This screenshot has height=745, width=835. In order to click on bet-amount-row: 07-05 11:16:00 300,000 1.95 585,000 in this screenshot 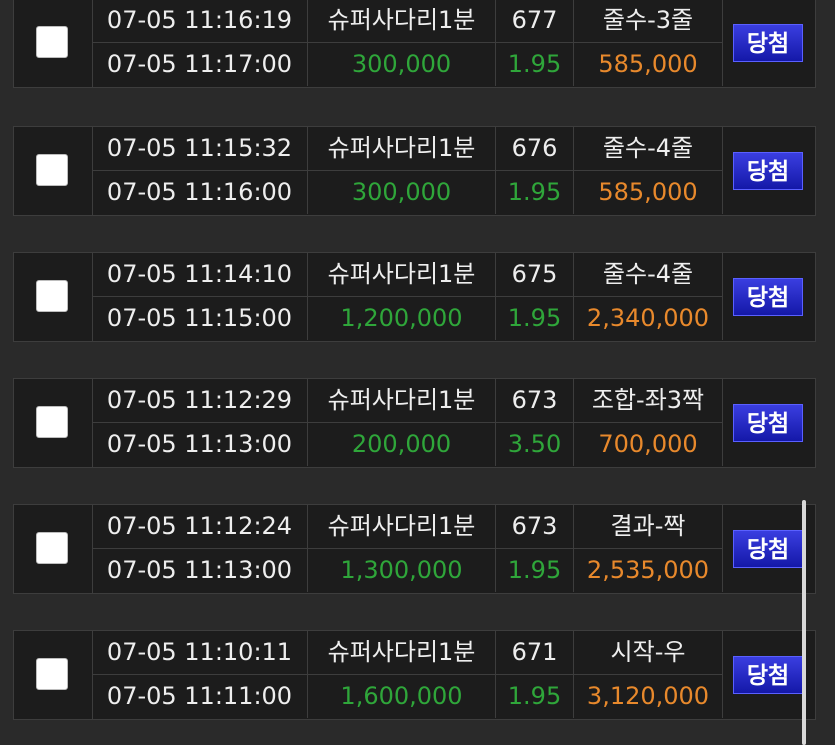, I will do `click(407, 192)`.